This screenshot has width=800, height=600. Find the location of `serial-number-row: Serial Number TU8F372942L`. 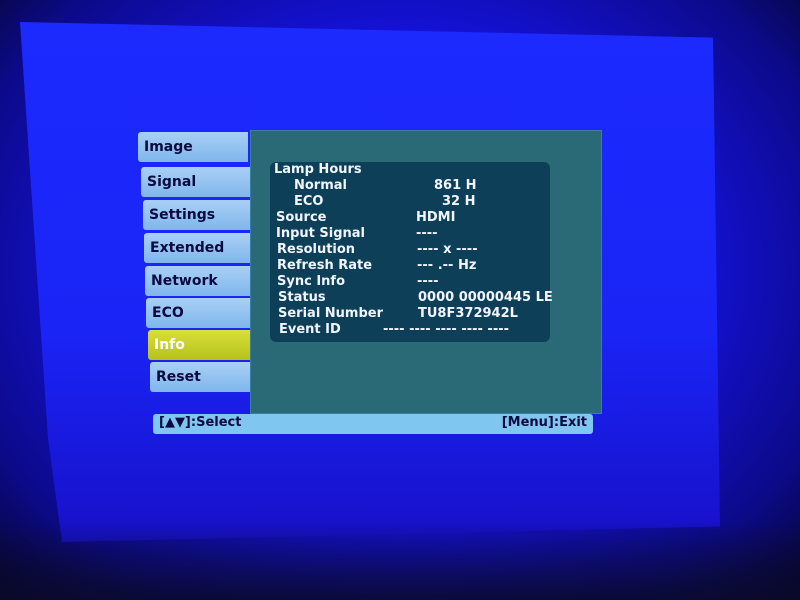

serial-number-row: Serial Number TU8F372942L is located at coordinates (398, 314).